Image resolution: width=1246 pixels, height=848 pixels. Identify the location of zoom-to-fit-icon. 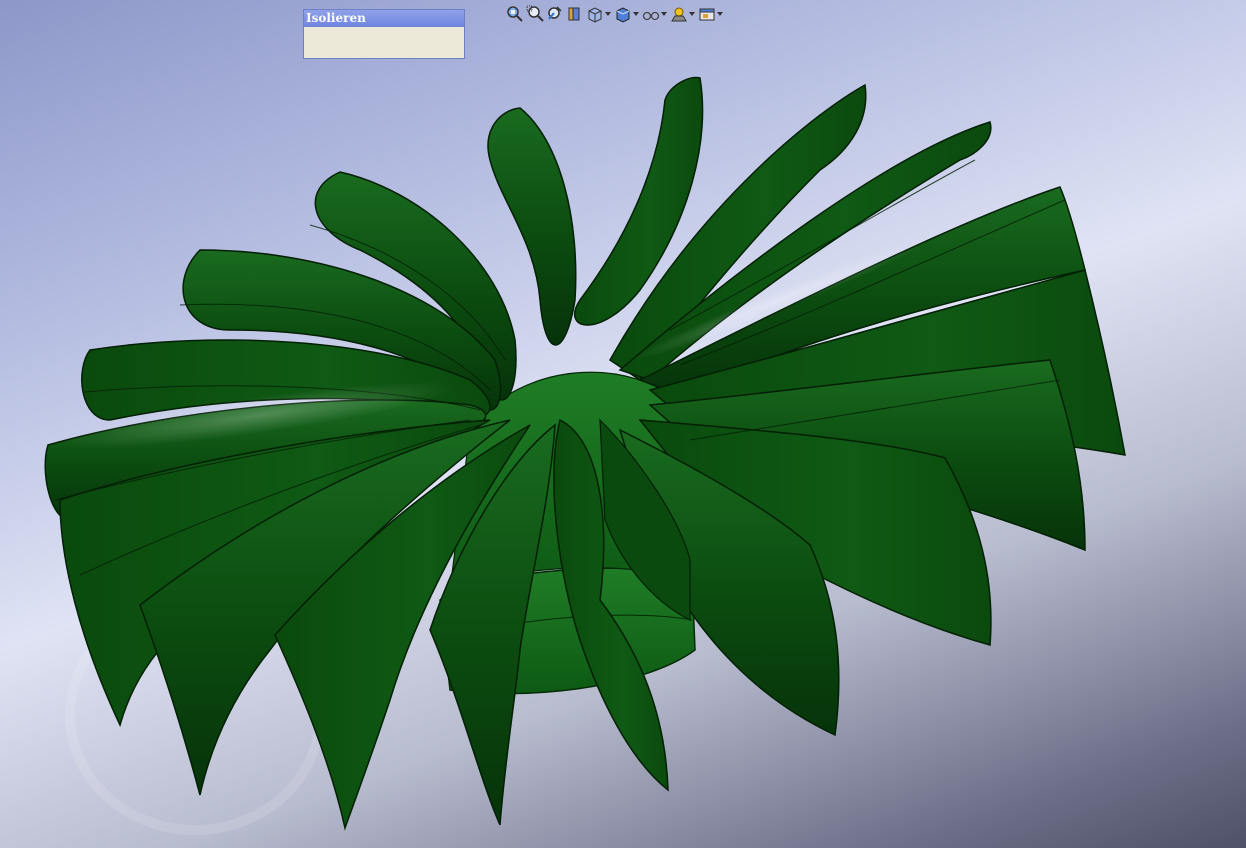
(515, 14).